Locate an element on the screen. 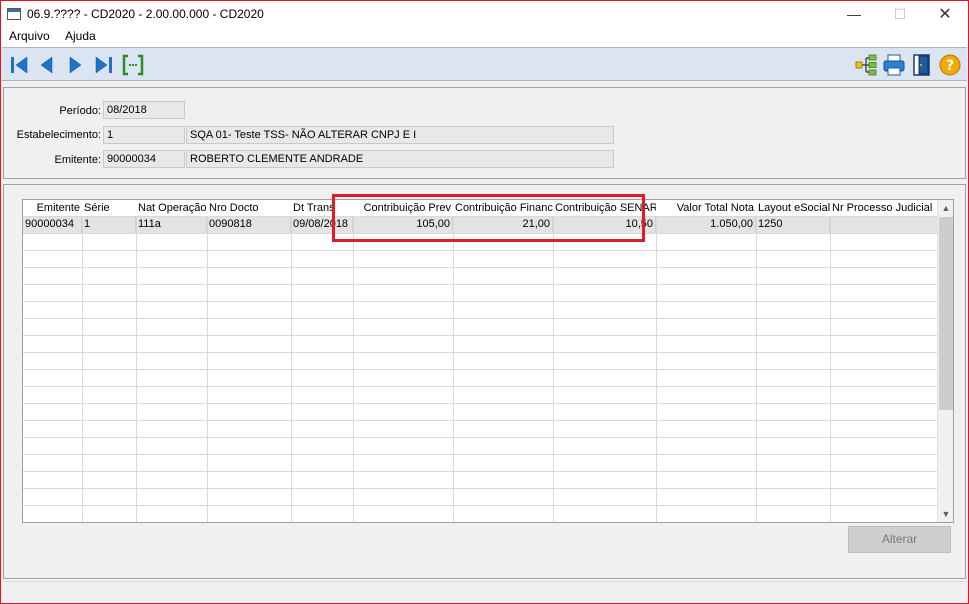 Image resolution: width=969 pixels, height=604 pixels. scroll-down-icon: ▼ is located at coordinates (945, 514).